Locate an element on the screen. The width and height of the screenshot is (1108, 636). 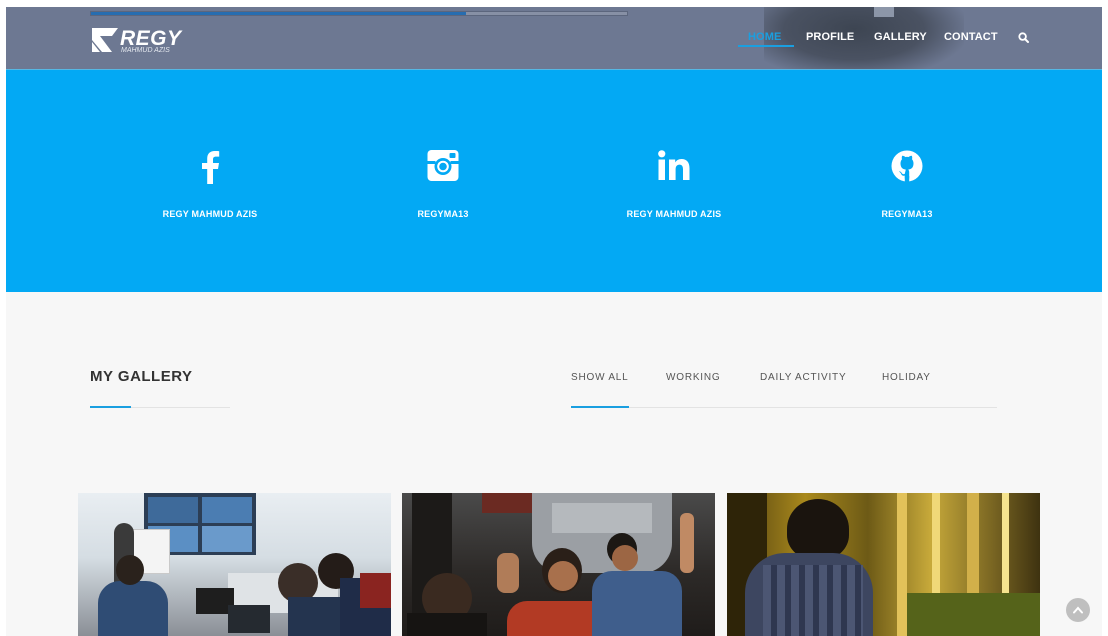
gallery-title: MY GALLERY is located at coordinates (141, 376).